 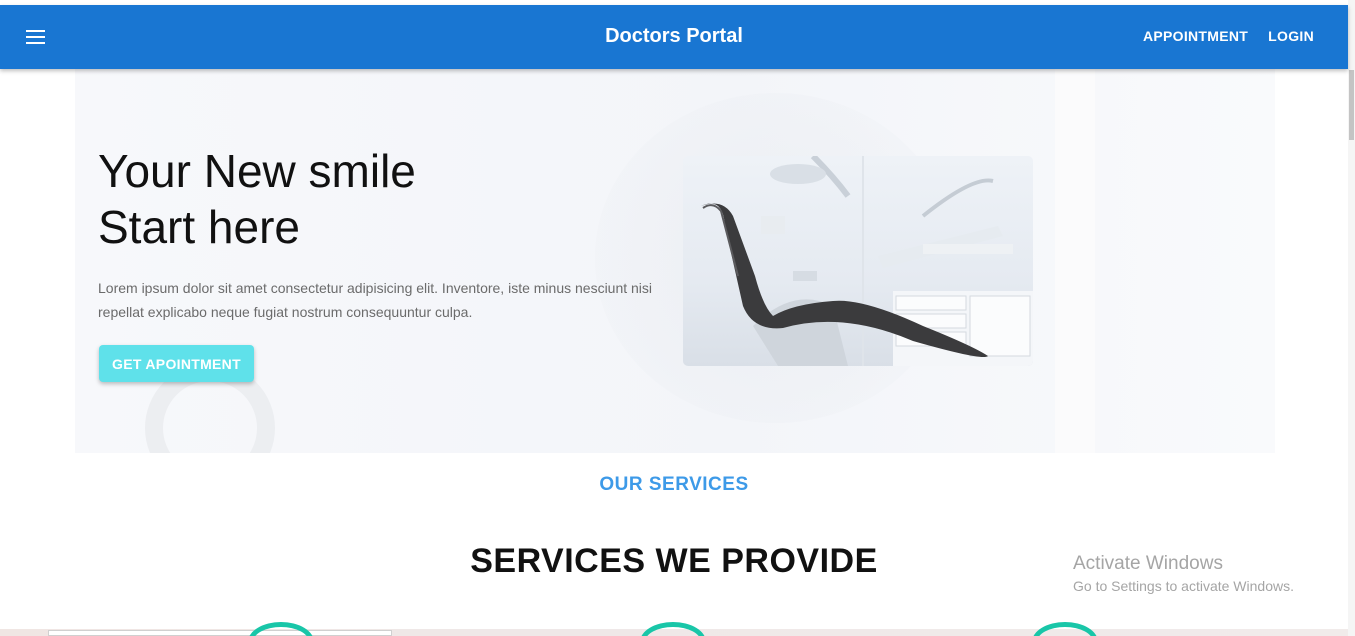 What do you see at coordinates (858, 261) in the screenshot?
I see `dental-chair-image` at bounding box center [858, 261].